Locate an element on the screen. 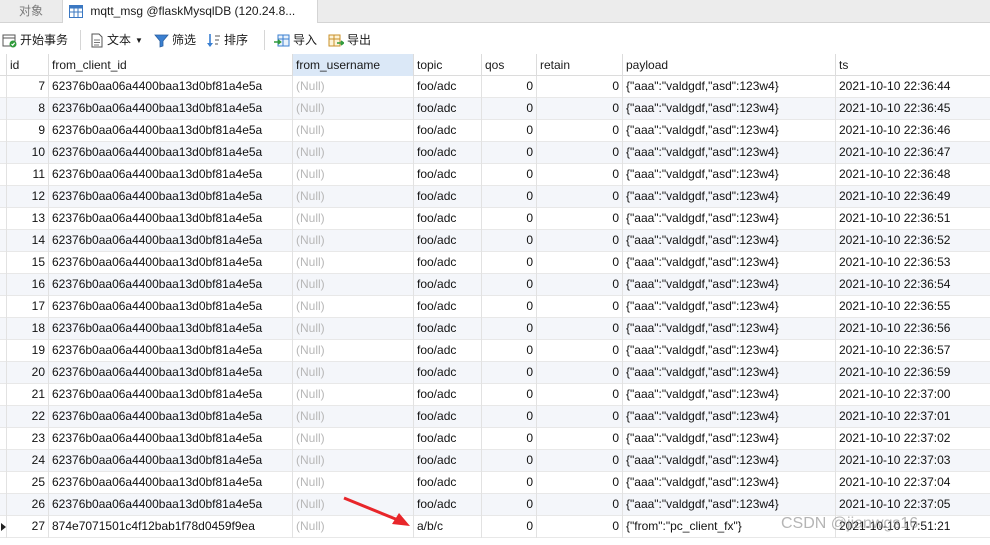  cell-ts: 2021-10-10 22:37:05 is located at coordinates (913, 505).